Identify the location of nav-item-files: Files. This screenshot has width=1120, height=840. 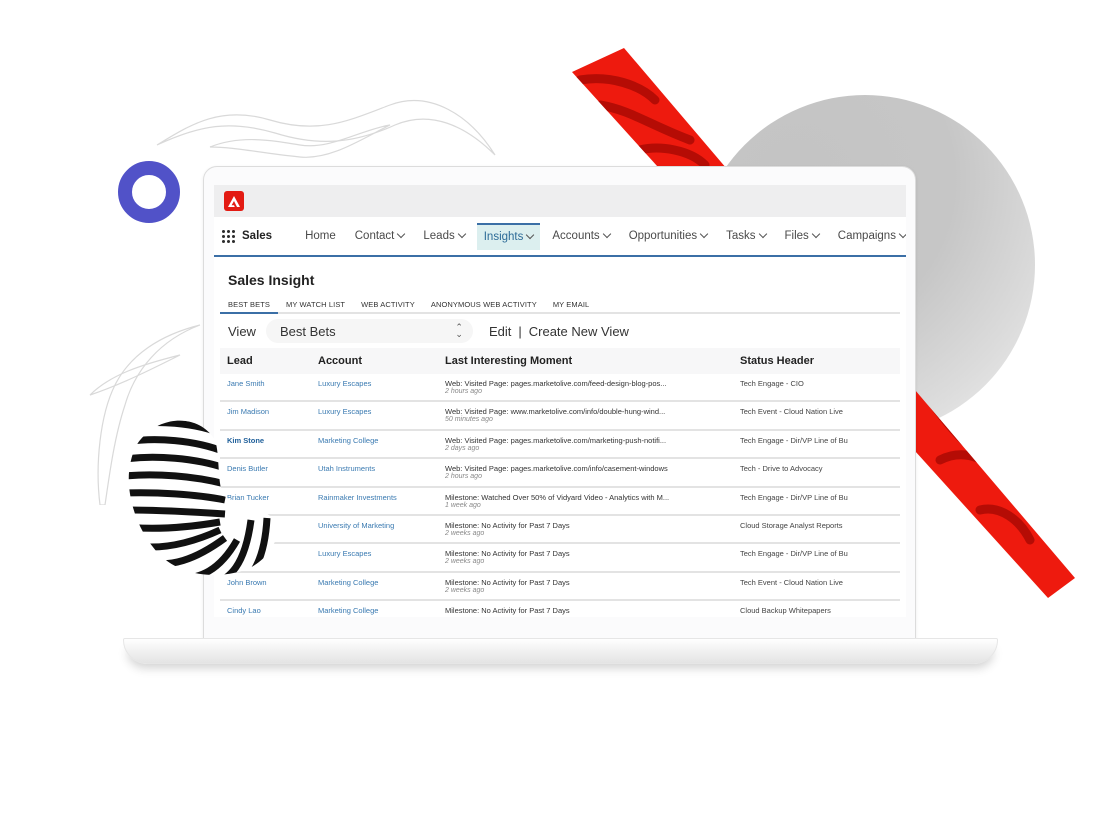
(802, 236).